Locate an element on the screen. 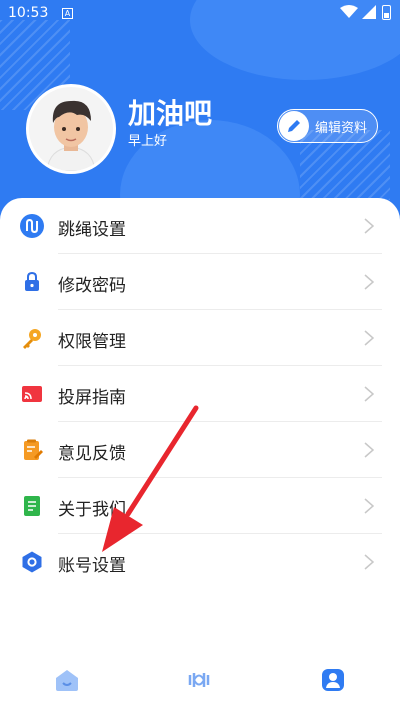 This screenshot has height=710, width=400. lock-icon is located at coordinates (32, 281).